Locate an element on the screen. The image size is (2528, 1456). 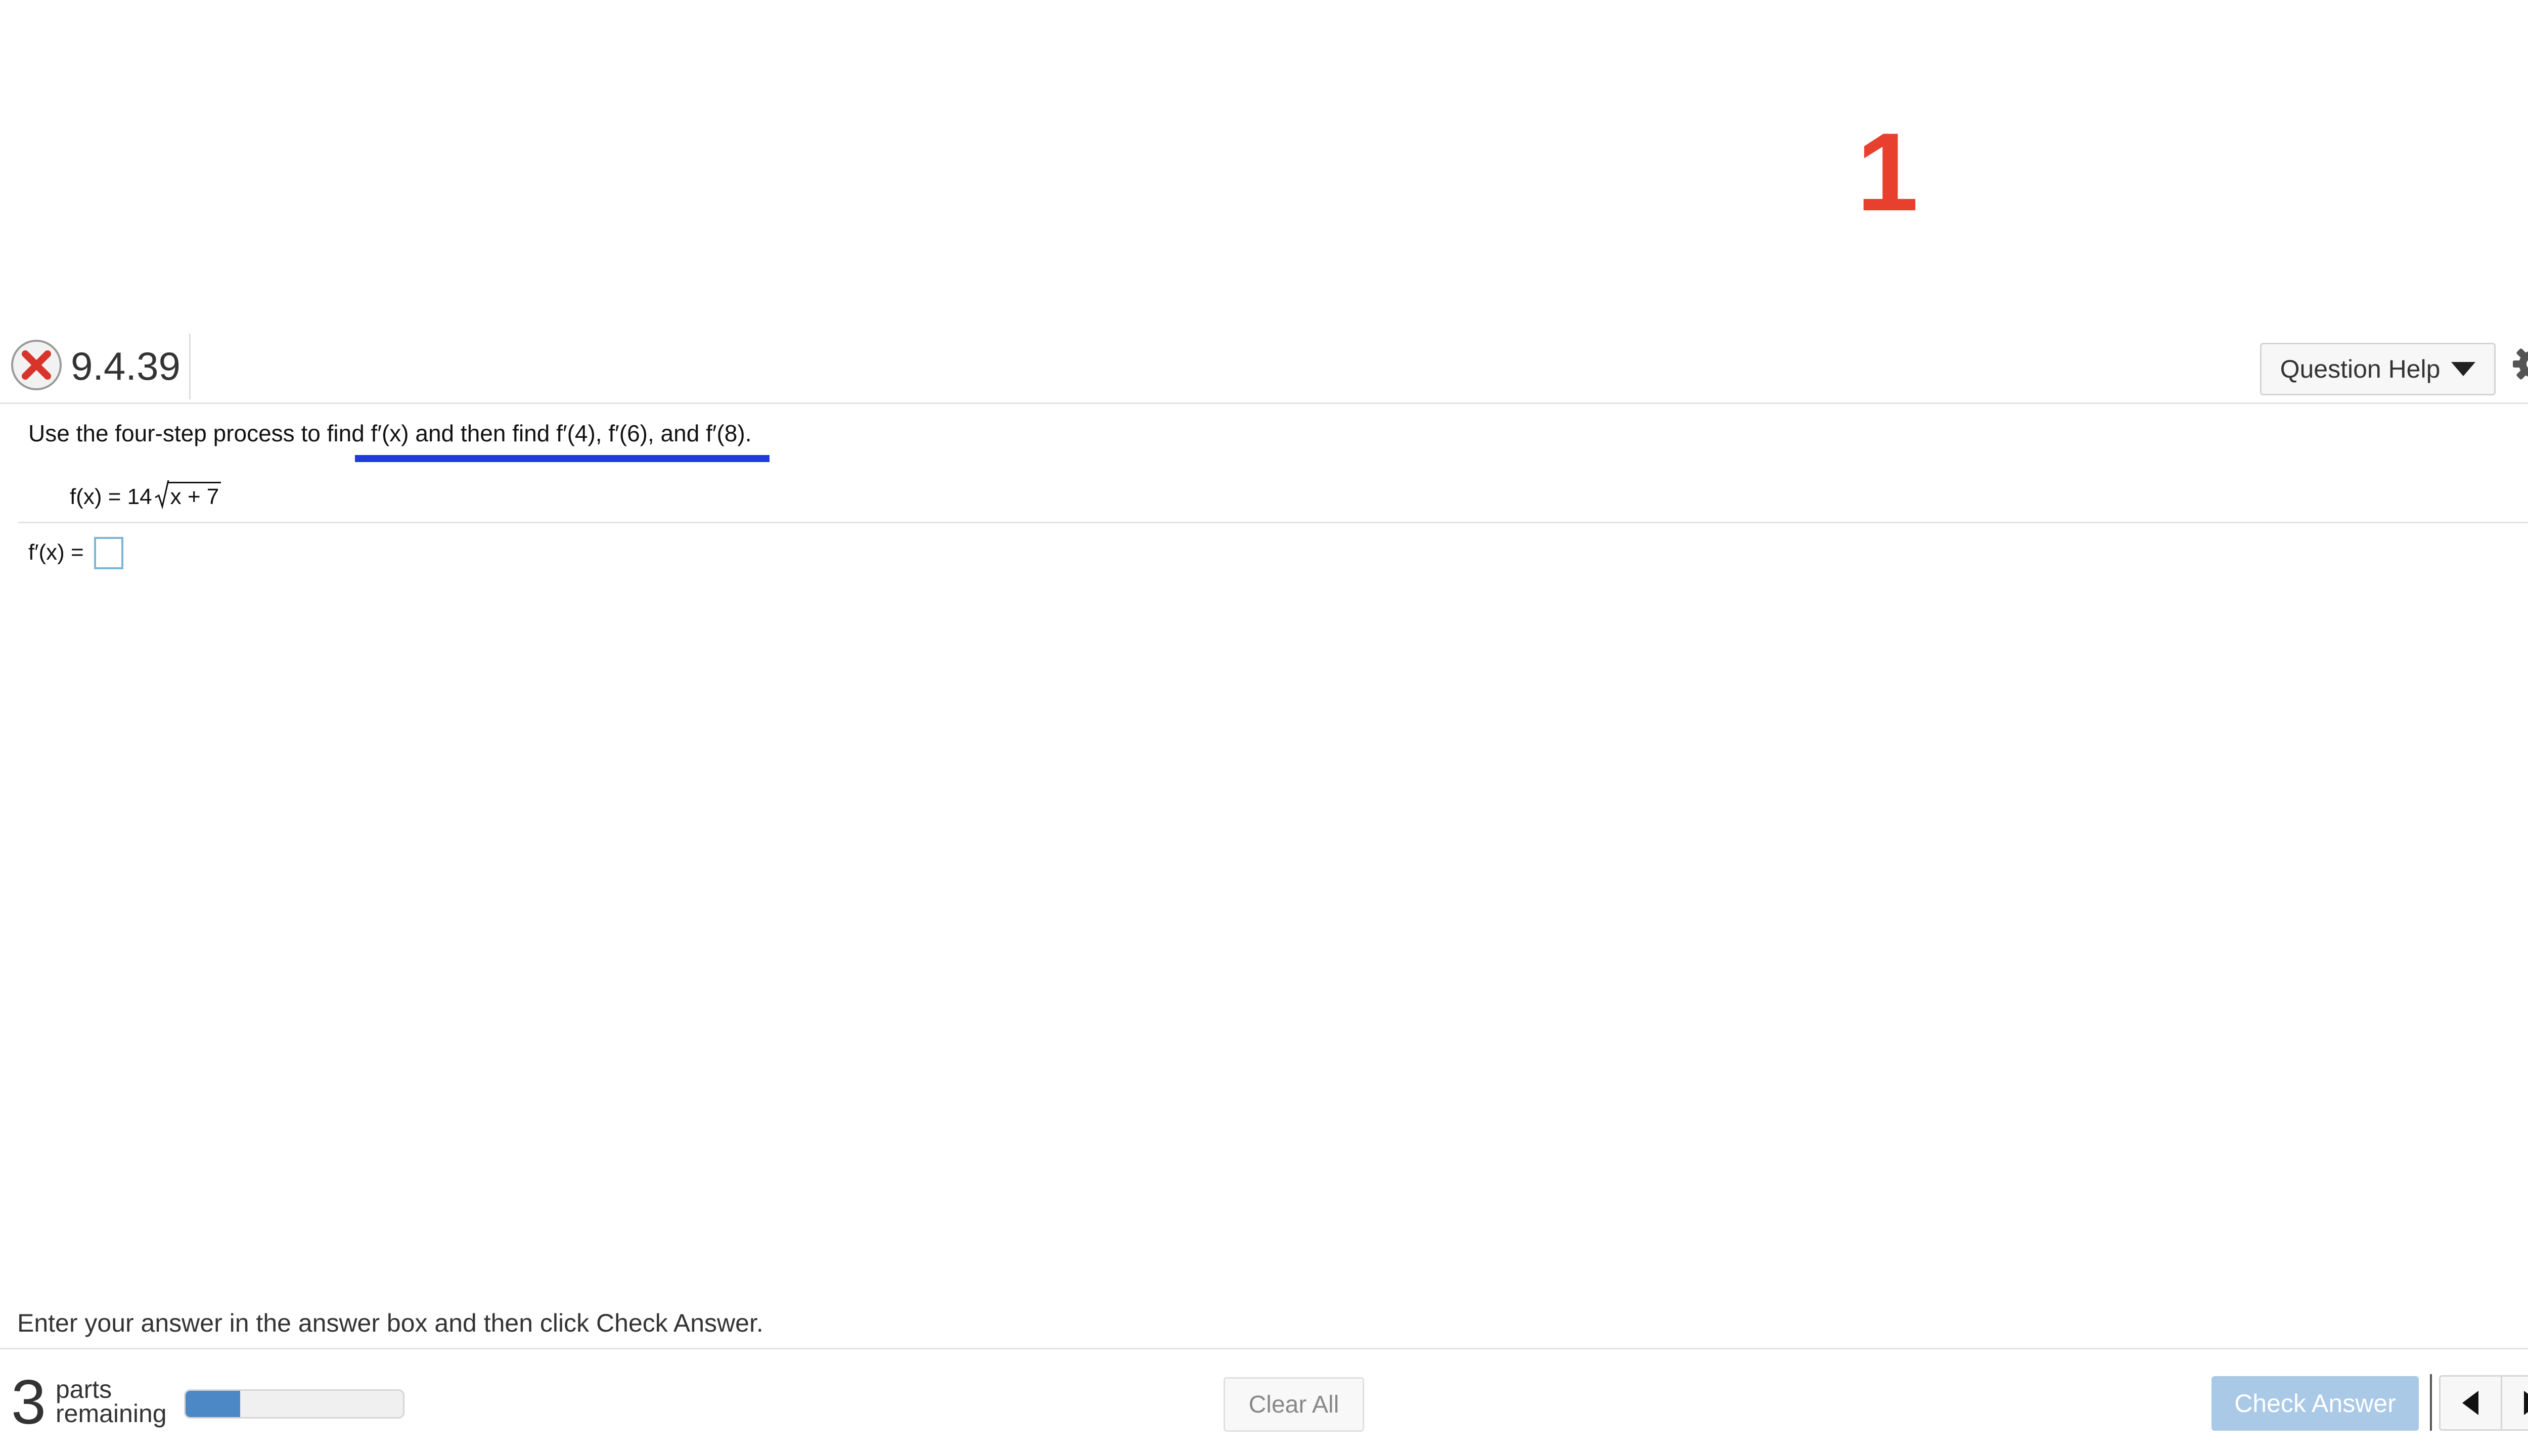
parts-count: 3 is located at coordinates (29, 1402).